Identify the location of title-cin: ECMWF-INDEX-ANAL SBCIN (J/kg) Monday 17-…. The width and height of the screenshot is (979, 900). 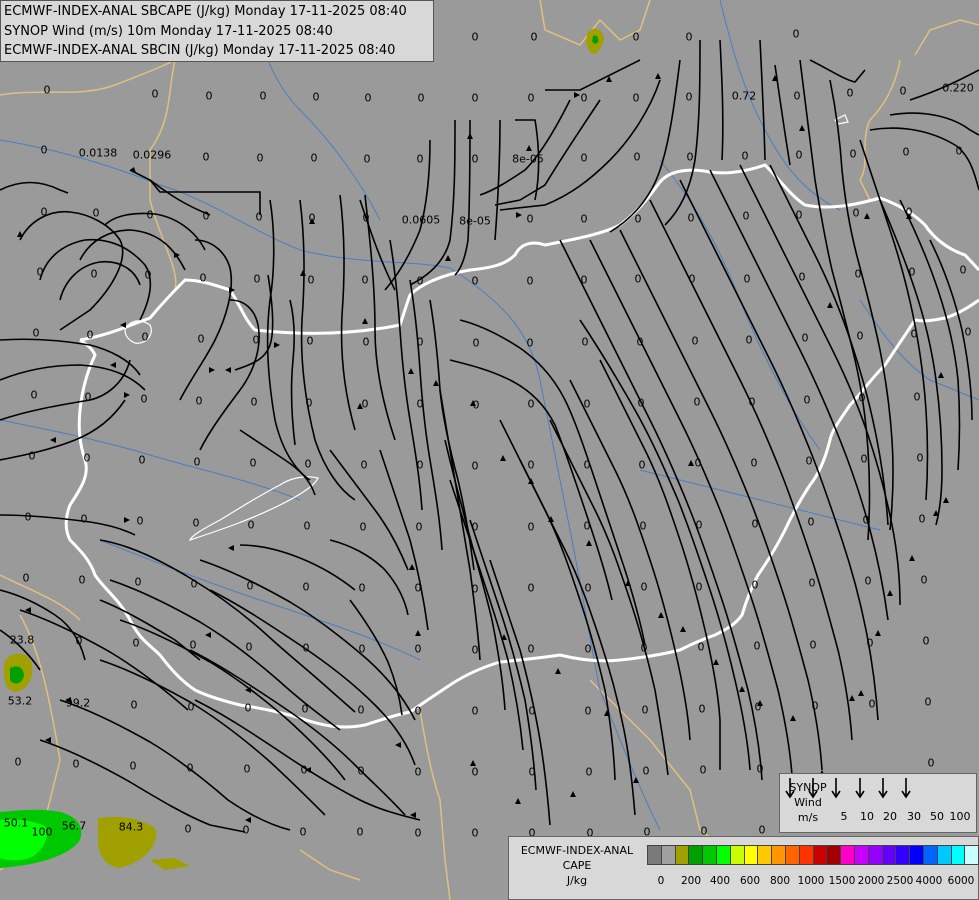
(200, 50).